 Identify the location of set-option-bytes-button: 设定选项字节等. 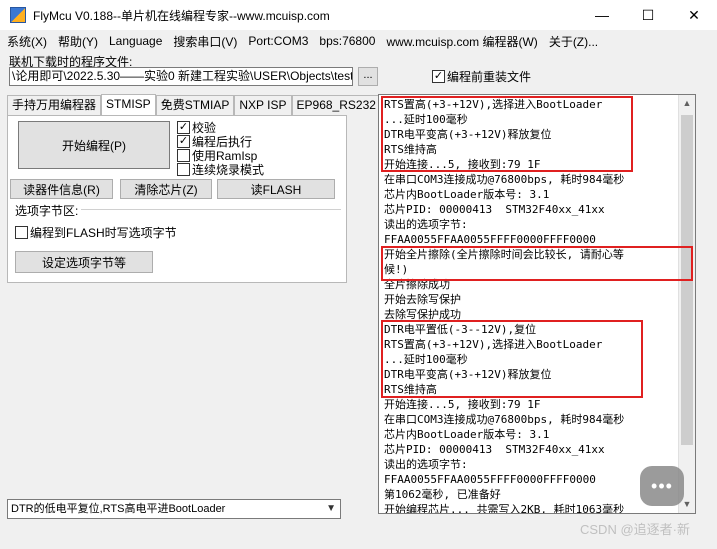
(84, 262).